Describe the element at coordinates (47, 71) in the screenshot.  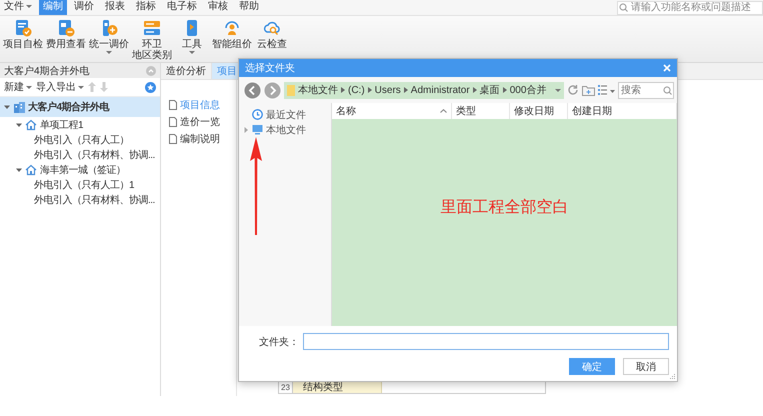
I see `panel-title: 大客户4期合并外电` at that location.